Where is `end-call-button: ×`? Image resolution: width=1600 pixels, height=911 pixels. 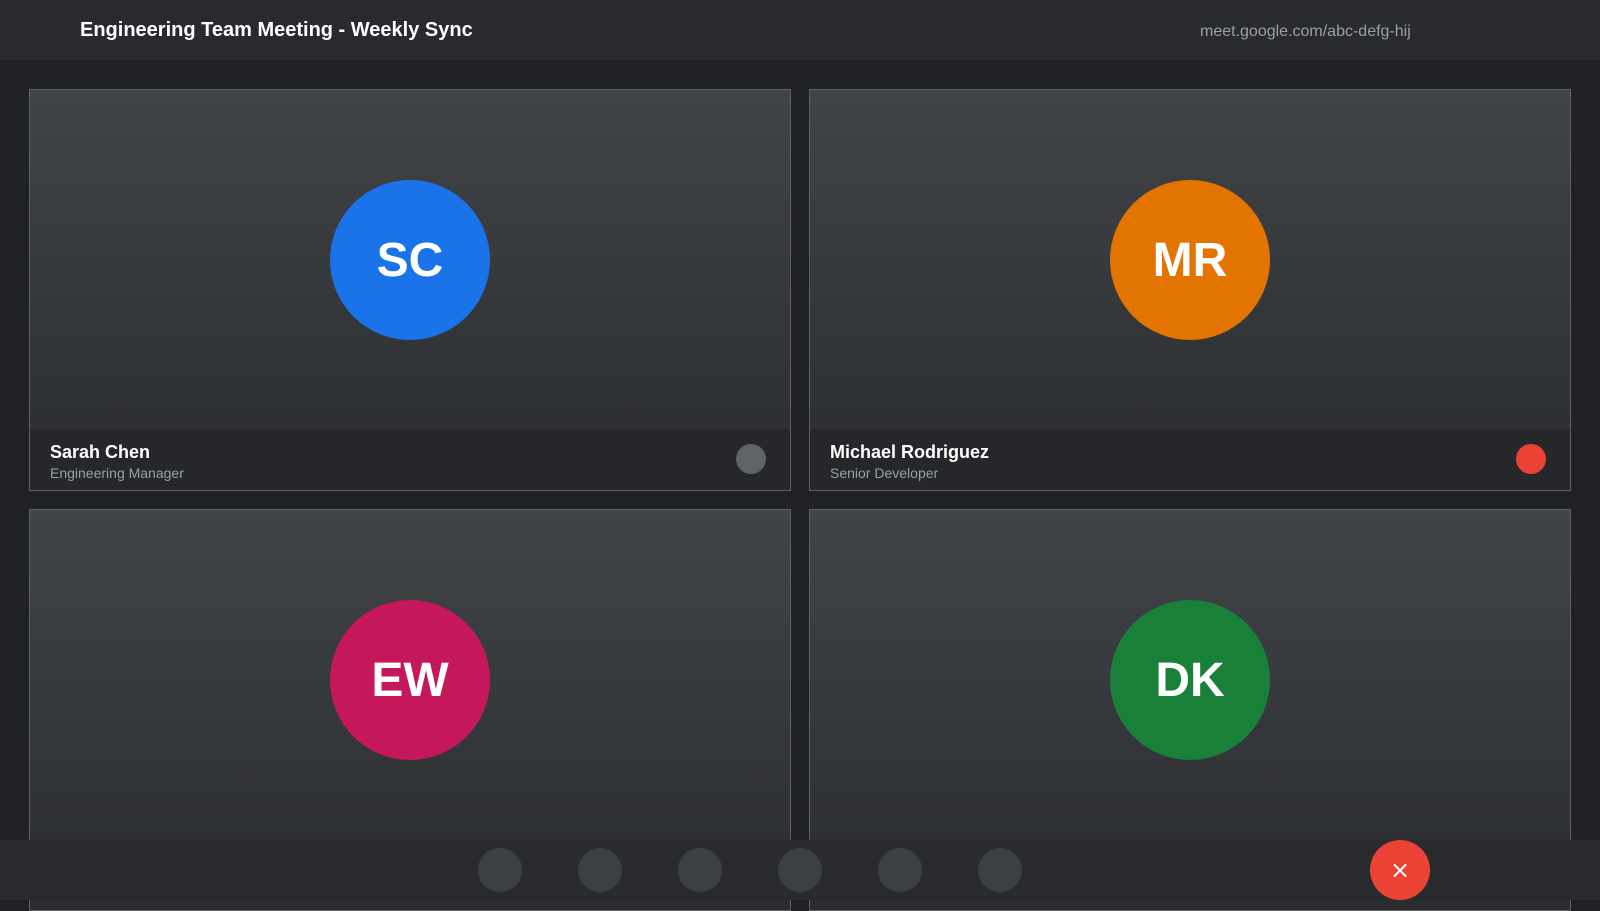
end-call-button: × is located at coordinates (1400, 870).